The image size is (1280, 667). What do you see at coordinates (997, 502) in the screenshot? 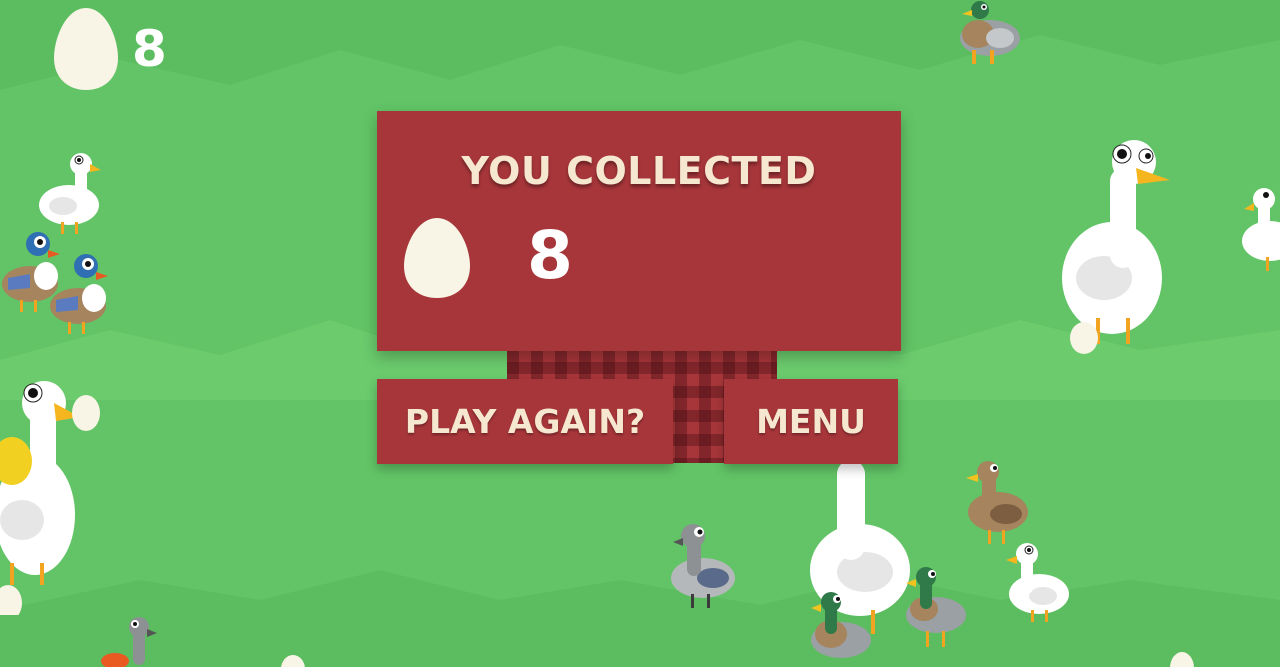
I see `brown-duck` at bounding box center [997, 502].